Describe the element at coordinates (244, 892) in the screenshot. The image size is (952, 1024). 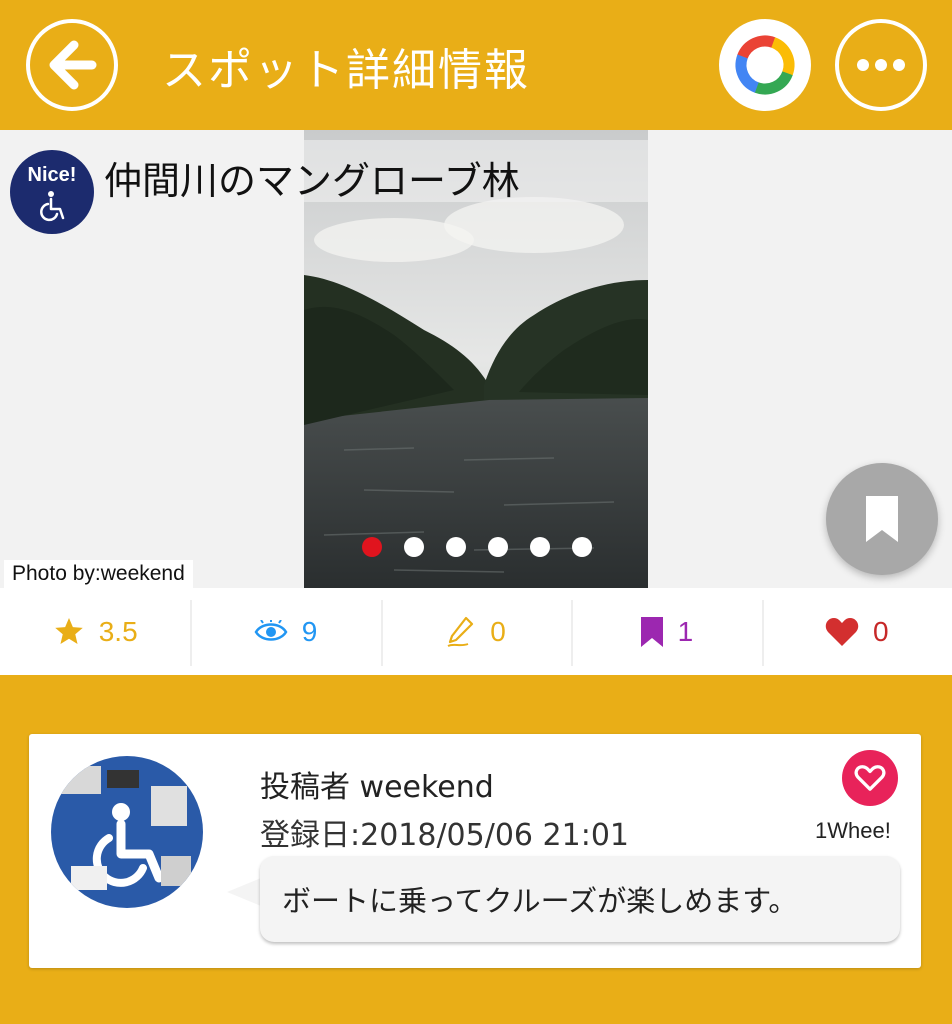
I see `bubble-tail` at that location.